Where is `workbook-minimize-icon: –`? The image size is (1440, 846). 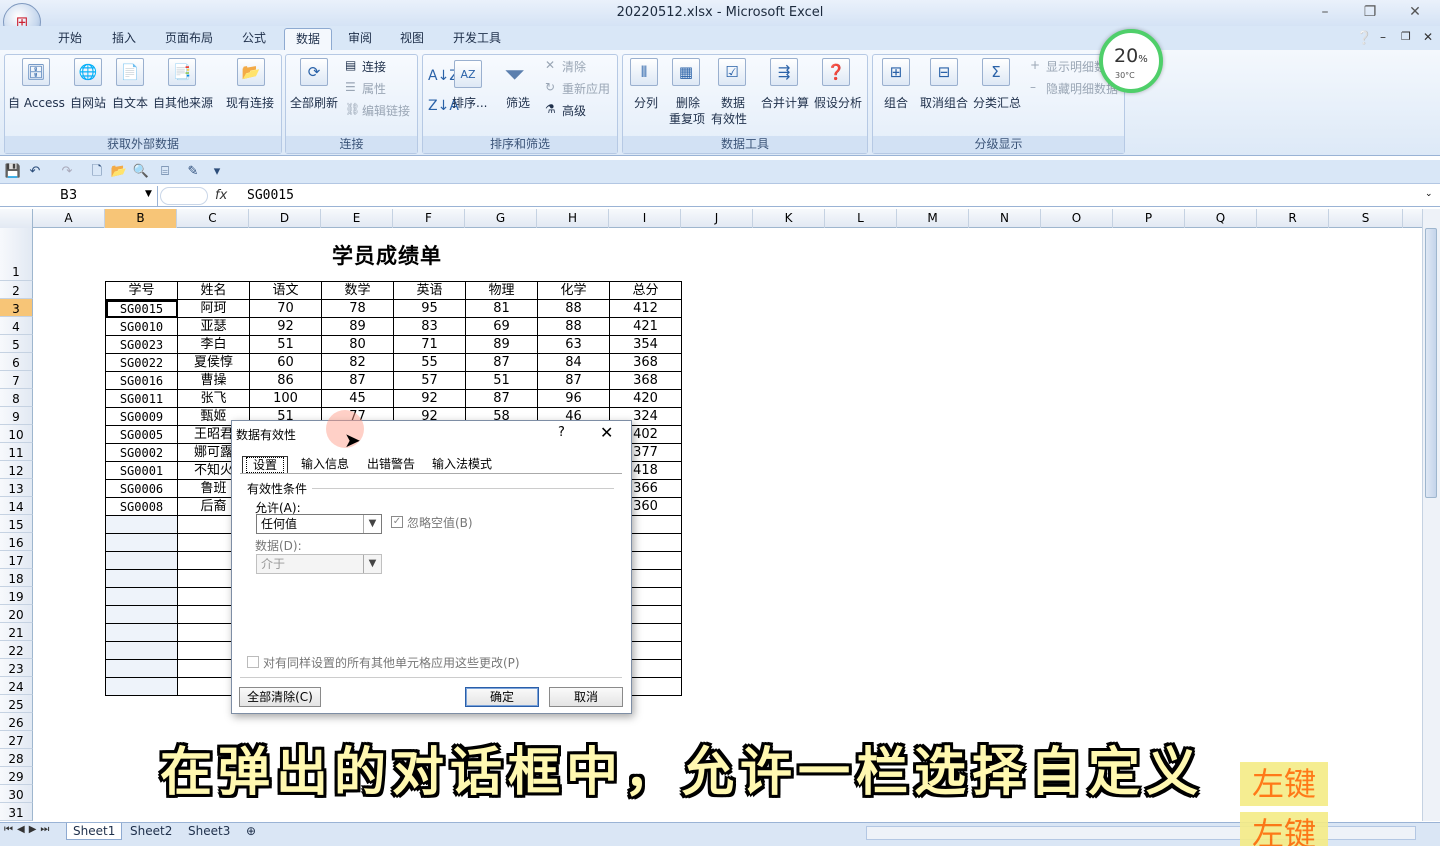 workbook-minimize-icon: – is located at coordinates (1383, 37).